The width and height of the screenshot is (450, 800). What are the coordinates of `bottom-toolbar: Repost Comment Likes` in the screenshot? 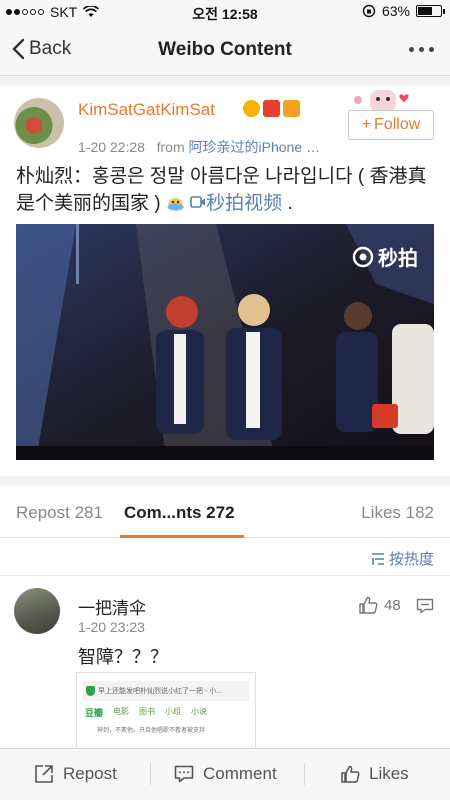 It's located at (225, 774).